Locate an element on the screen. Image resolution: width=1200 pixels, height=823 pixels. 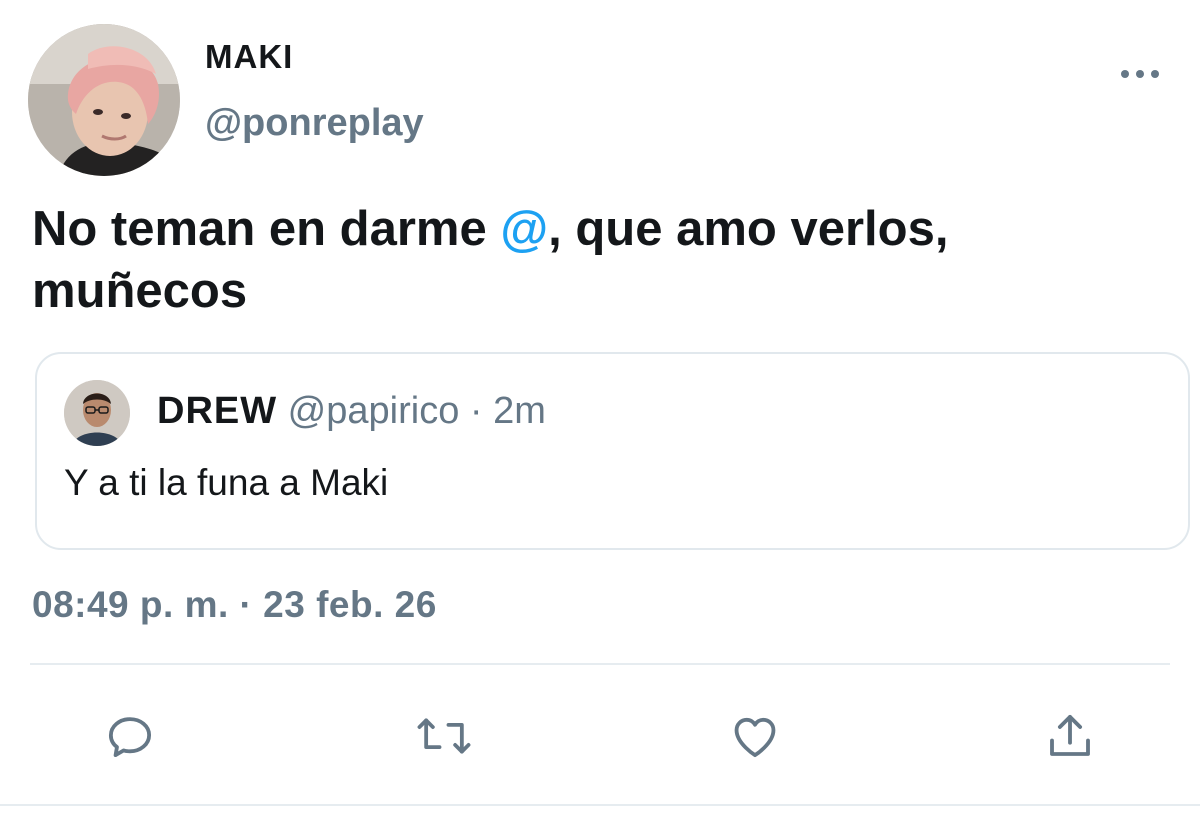
retweet-button is located at coordinates (444, 736).